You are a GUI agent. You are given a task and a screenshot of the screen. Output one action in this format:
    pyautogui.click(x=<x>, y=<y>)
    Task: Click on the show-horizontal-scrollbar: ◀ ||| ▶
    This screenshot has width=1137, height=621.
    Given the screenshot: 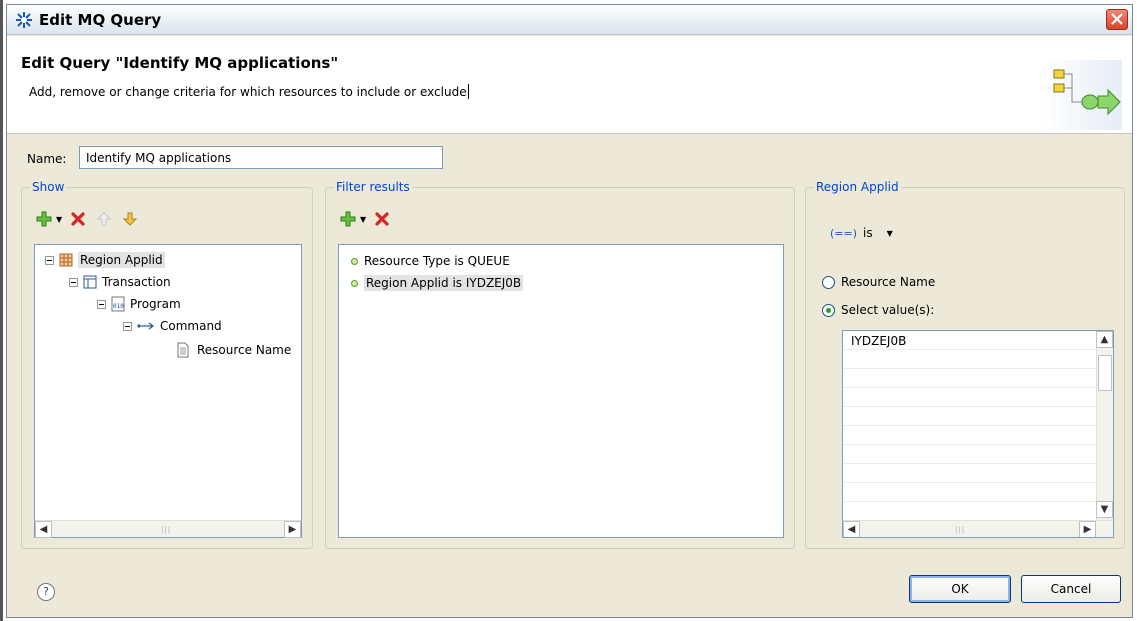 What is the action you would take?
    pyautogui.click(x=168, y=529)
    